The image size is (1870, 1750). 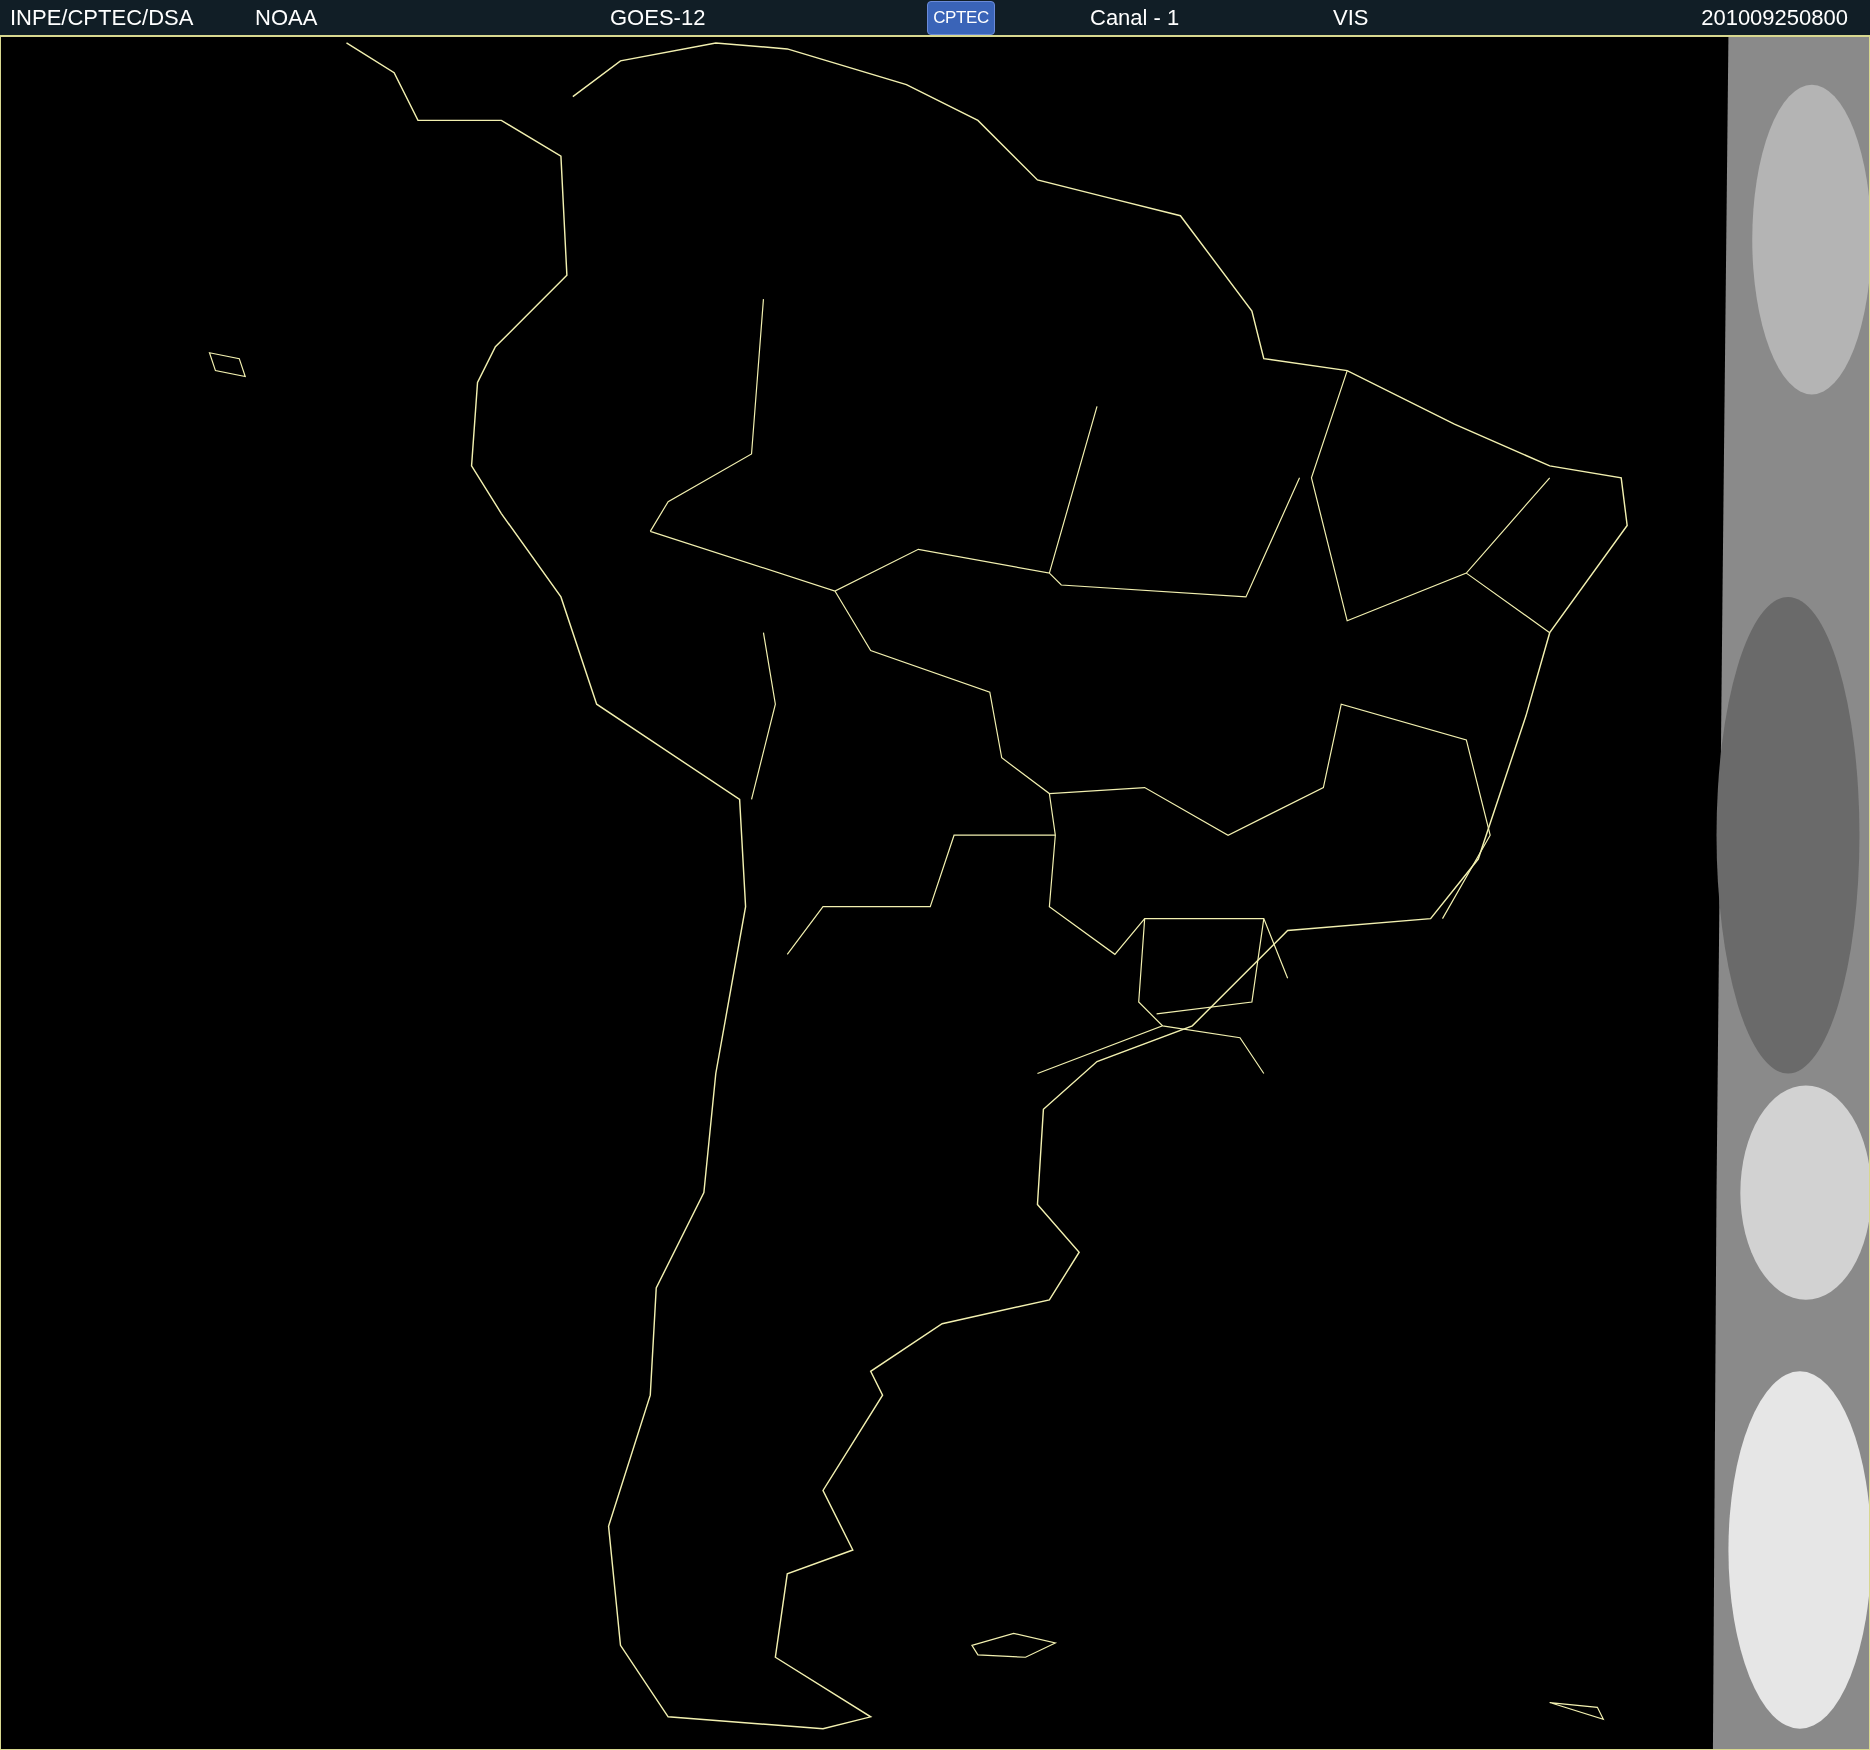 What do you see at coordinates (961, 17) in the screenshot?
I see `logo: CPTEC` at bounding box center [961, 17].